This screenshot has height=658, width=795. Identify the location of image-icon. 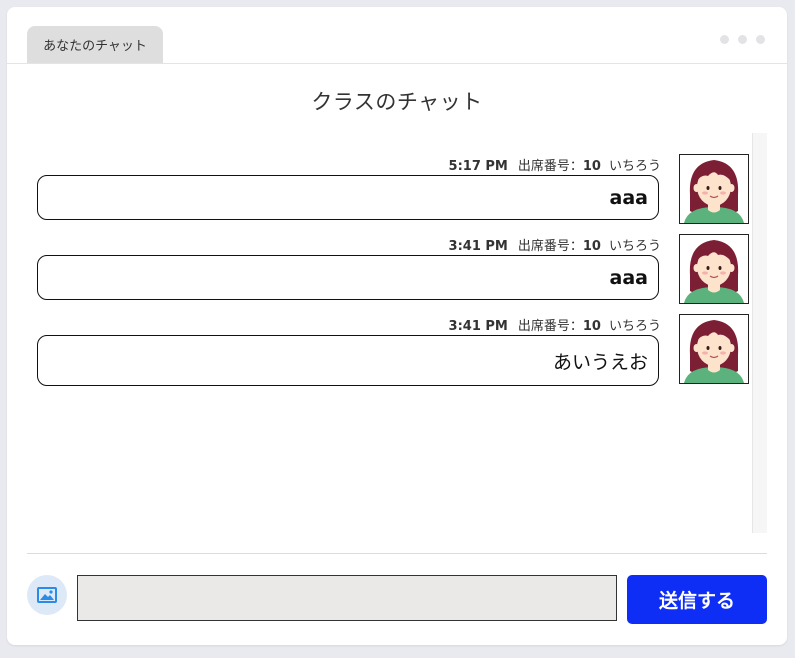
(47, 595).